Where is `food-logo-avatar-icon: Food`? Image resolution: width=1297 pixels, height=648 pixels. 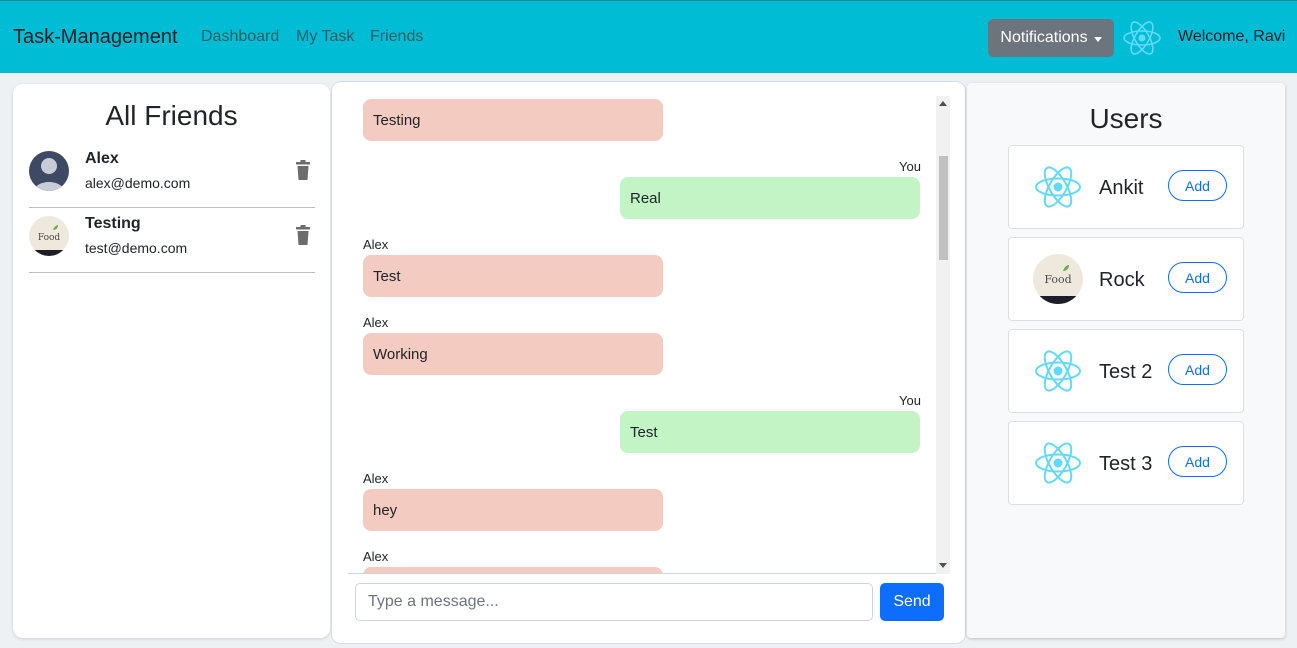 food-logo-avatar-icon: Food is located at coordinates (49, 236).